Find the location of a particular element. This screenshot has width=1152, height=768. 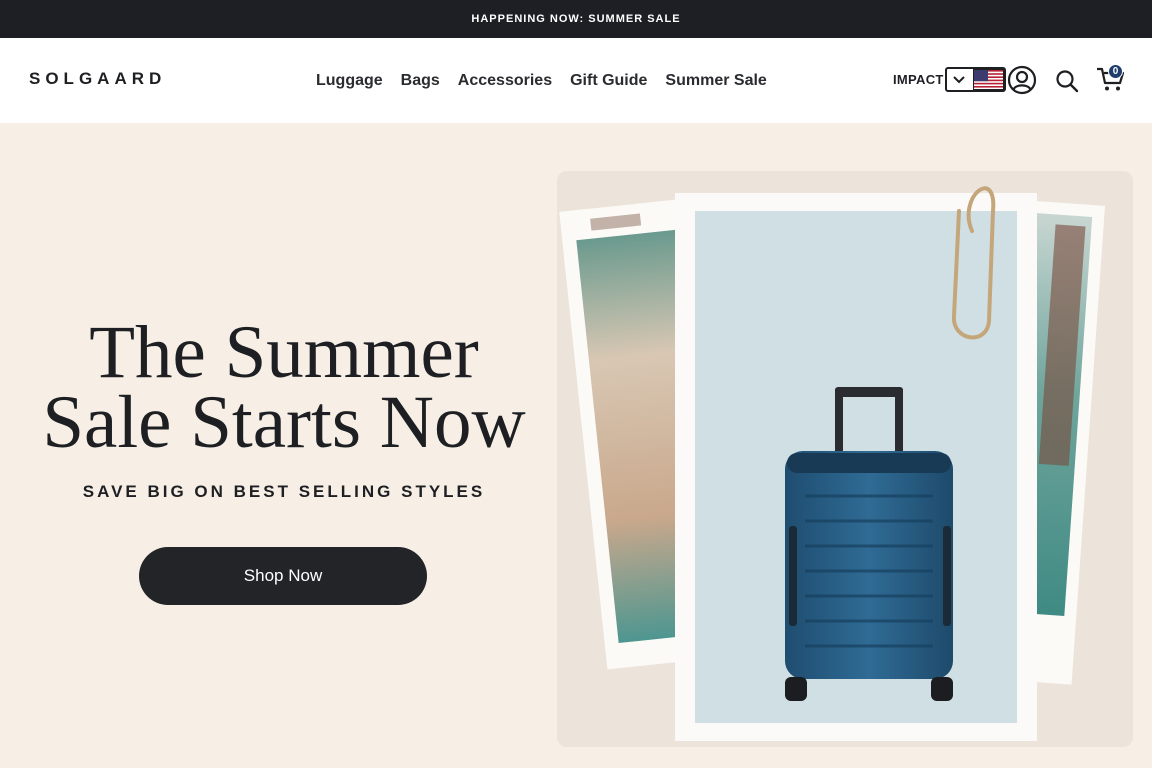

brand-logo: SOLGAARD is located at coordinates (97, 79).